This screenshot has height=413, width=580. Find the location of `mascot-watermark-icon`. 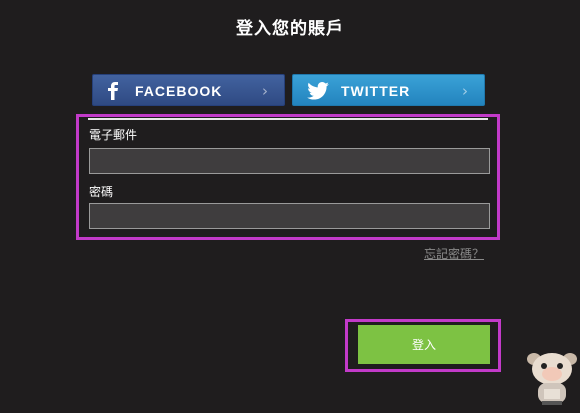

mascot-watermark-icon is located at coordinates (552, 377).